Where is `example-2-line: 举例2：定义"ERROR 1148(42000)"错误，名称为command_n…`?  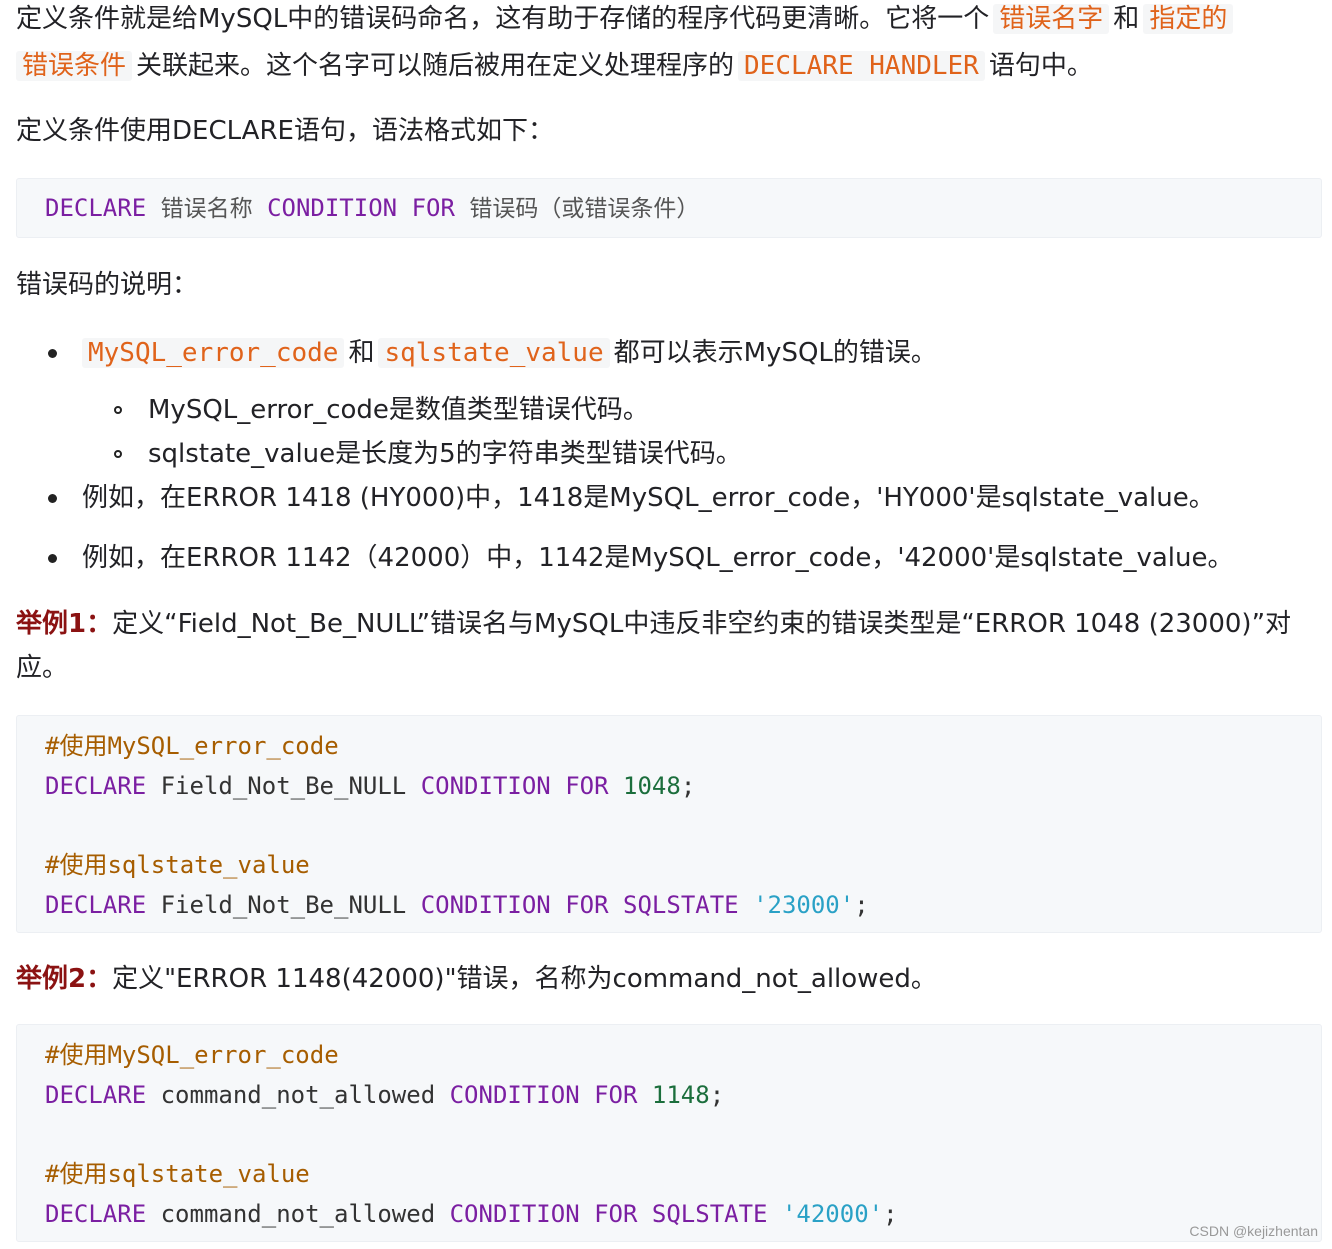
example-2-line: 举例2：定义"ERROR 1148(42000)"错误，名称为command_n… is located at coordinates (476, 979).